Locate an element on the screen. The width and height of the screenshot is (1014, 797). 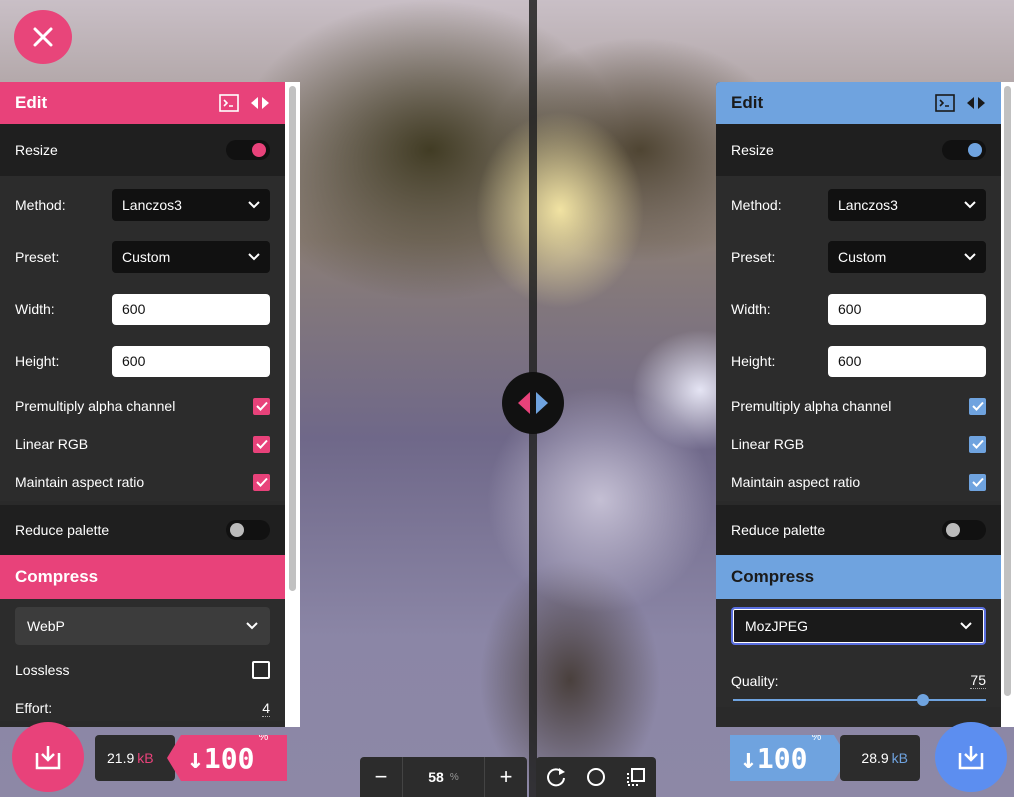
quality-row: Quality: 75 is located at coordinates (858, 667).